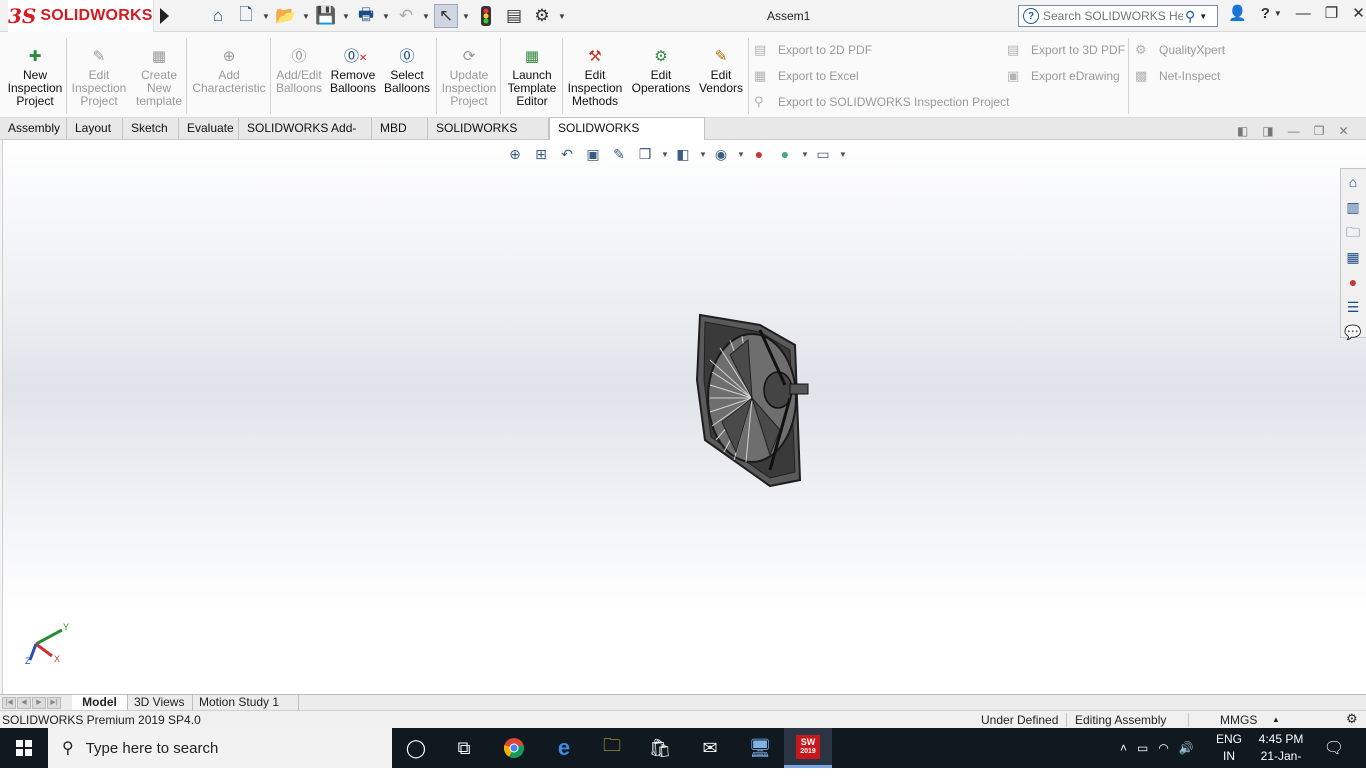 Image resolution: width=1366 pixels, height=782 pixels. I want to click on help-search-input, so click(1113, 16).